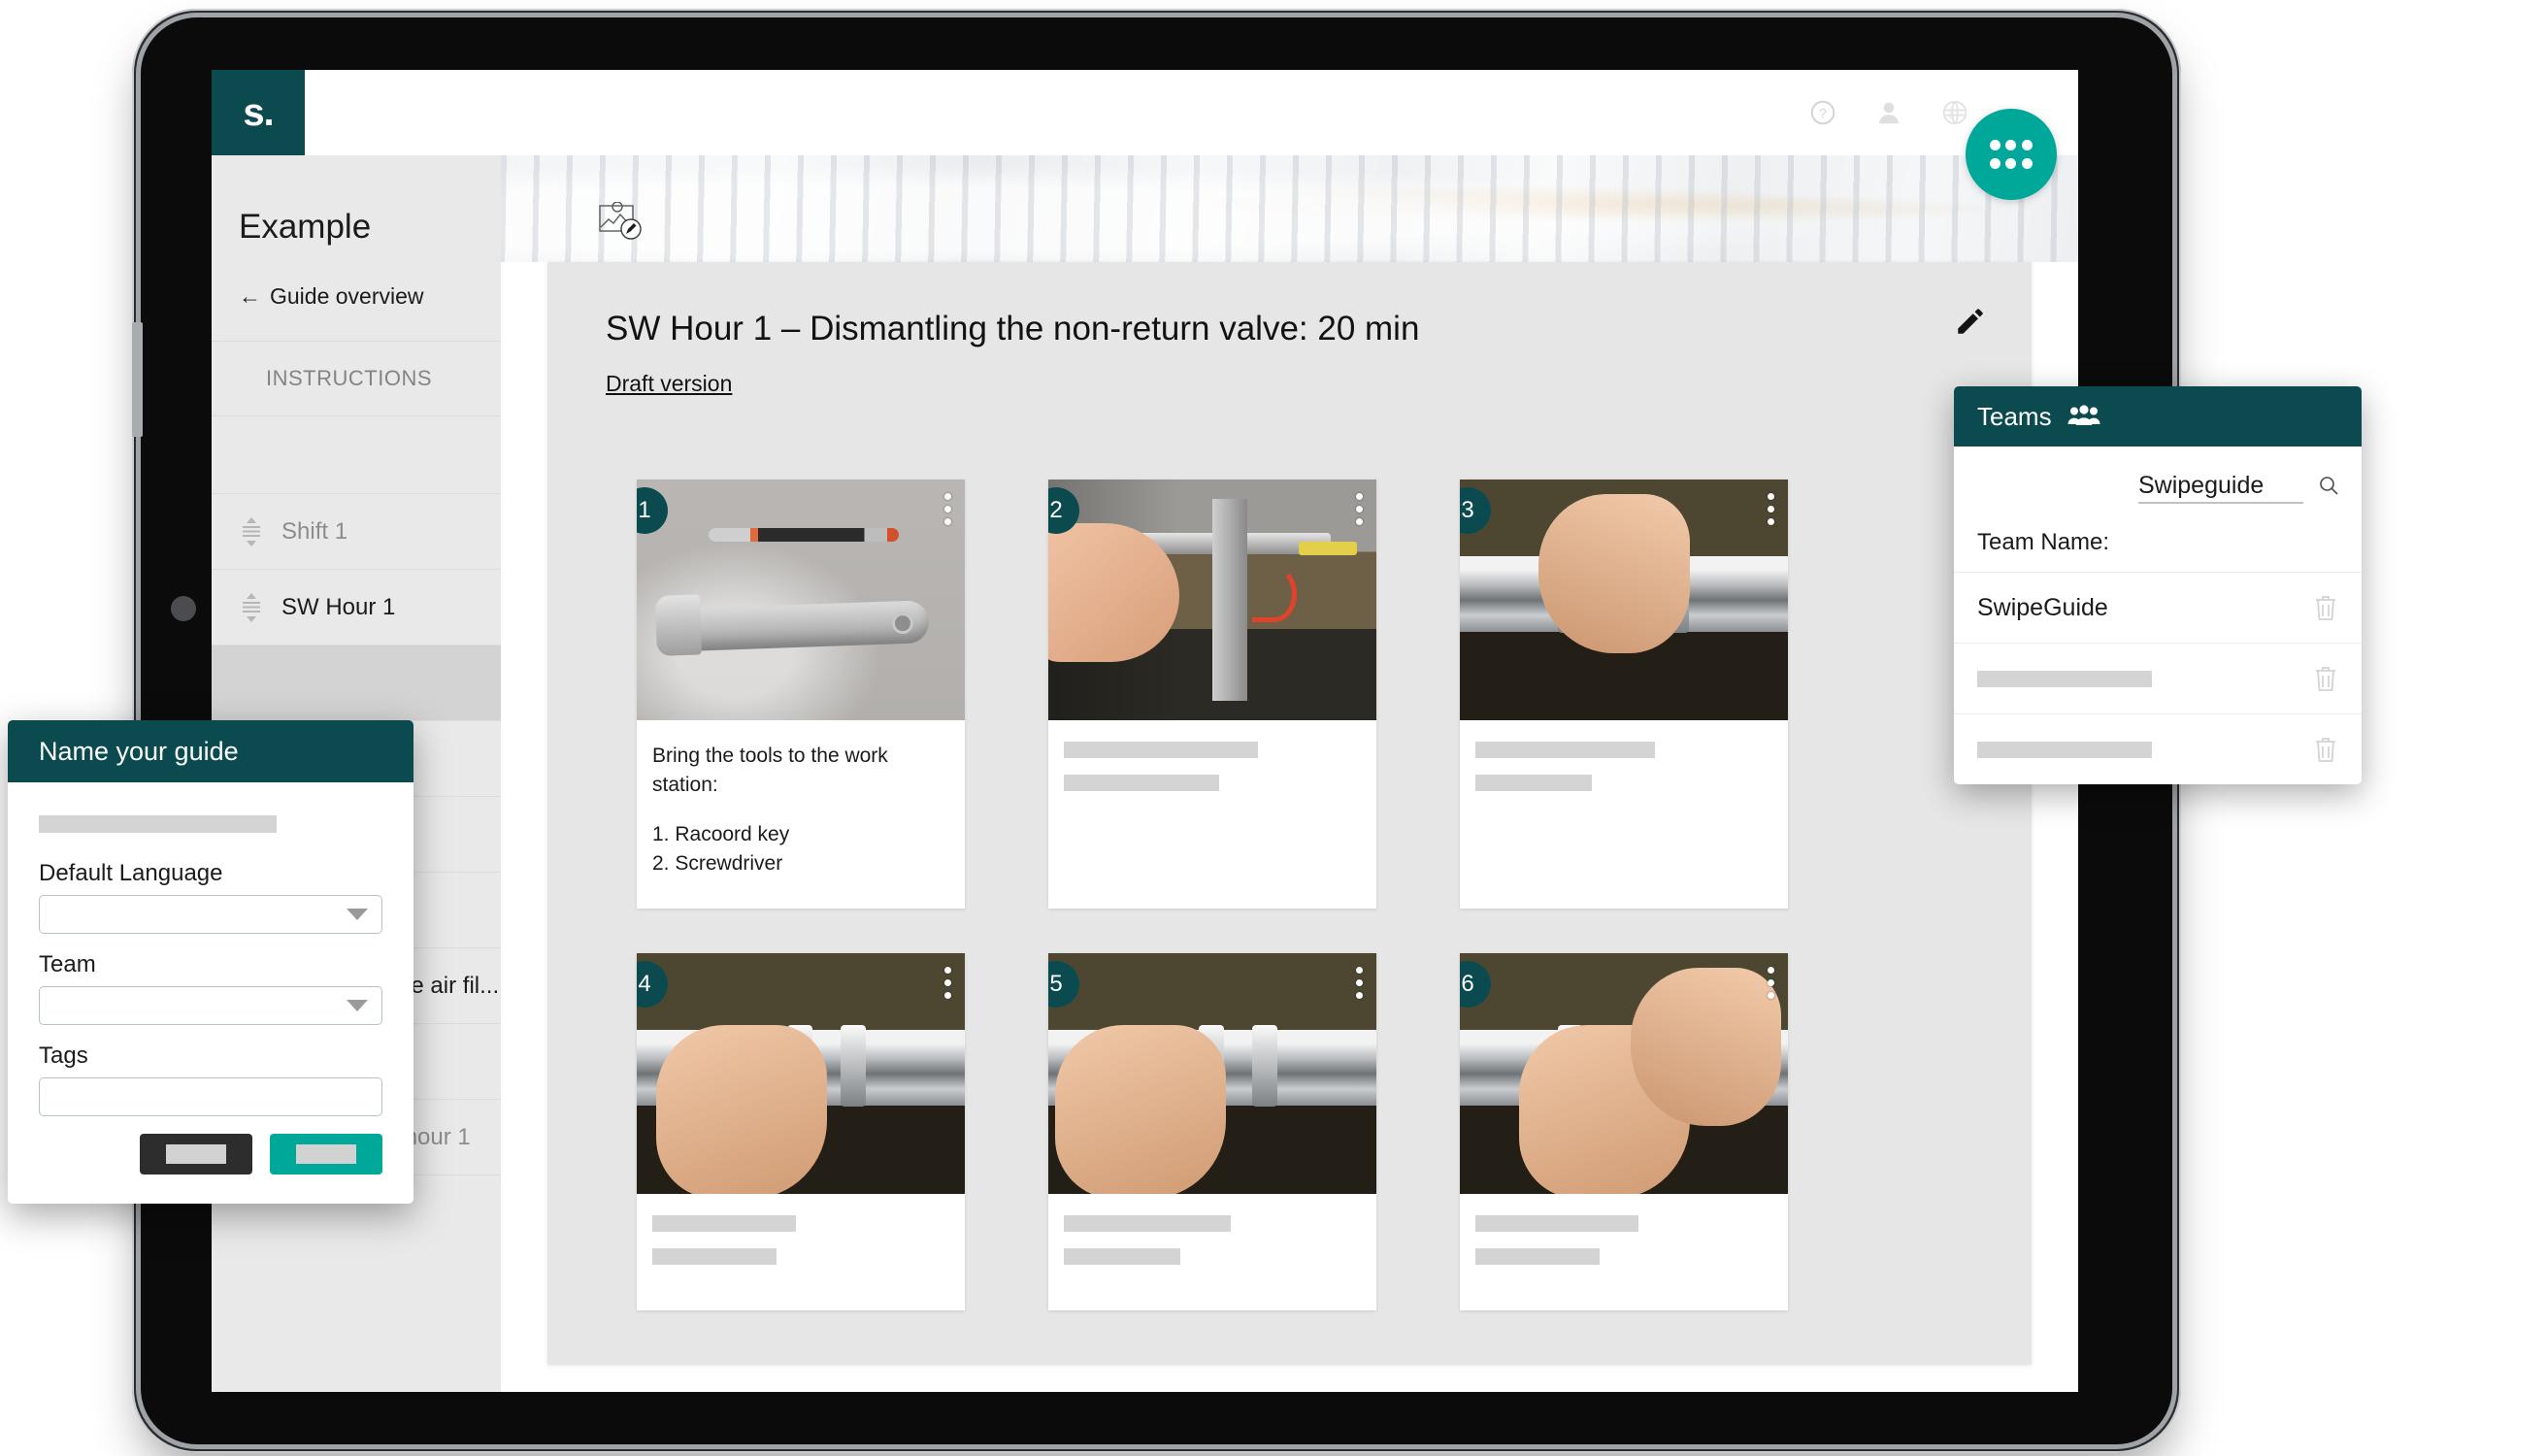  What do you see at coordinates (137, 379) in the screenshot?
I see `volume-button` at bounding box center [137, 379].